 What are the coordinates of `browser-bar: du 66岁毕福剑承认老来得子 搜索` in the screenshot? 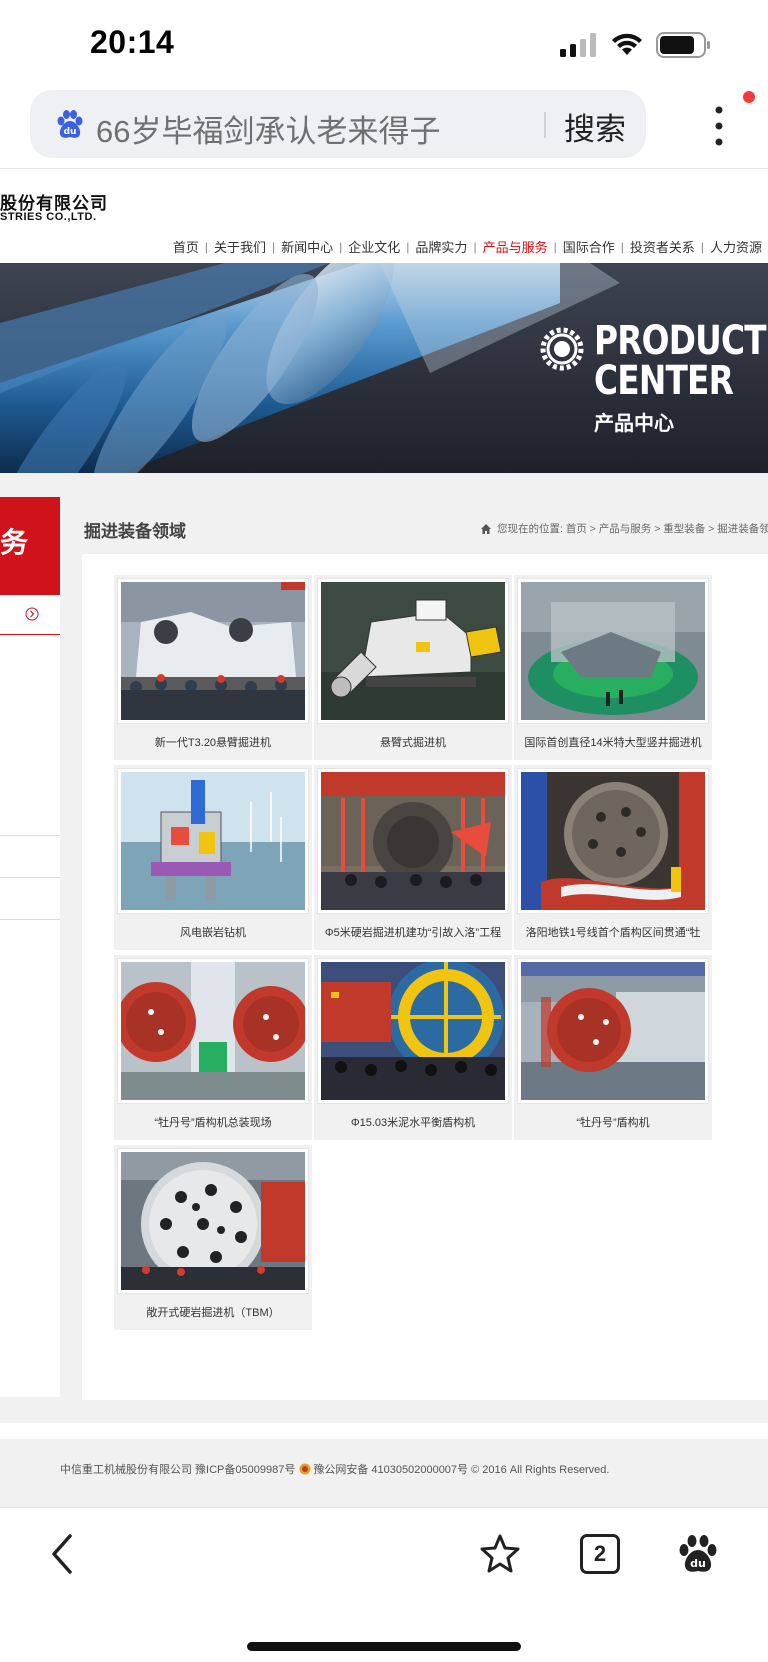 It's located at (384, 127).